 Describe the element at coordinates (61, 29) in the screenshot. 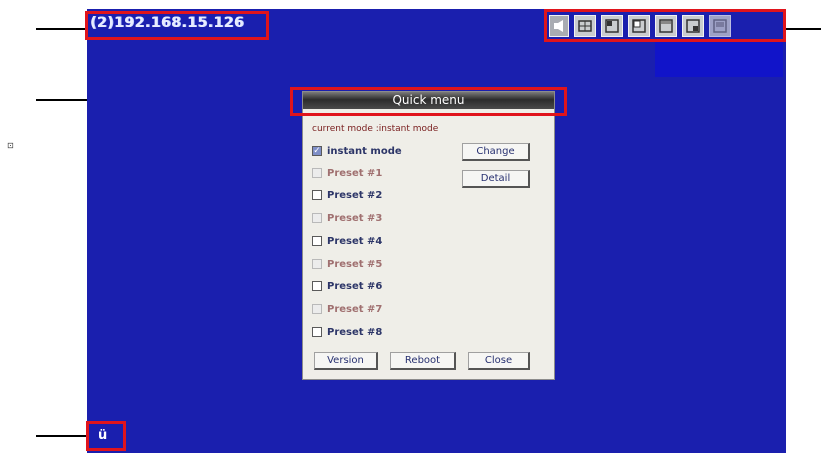

I see `callout-line-ip` at that location.